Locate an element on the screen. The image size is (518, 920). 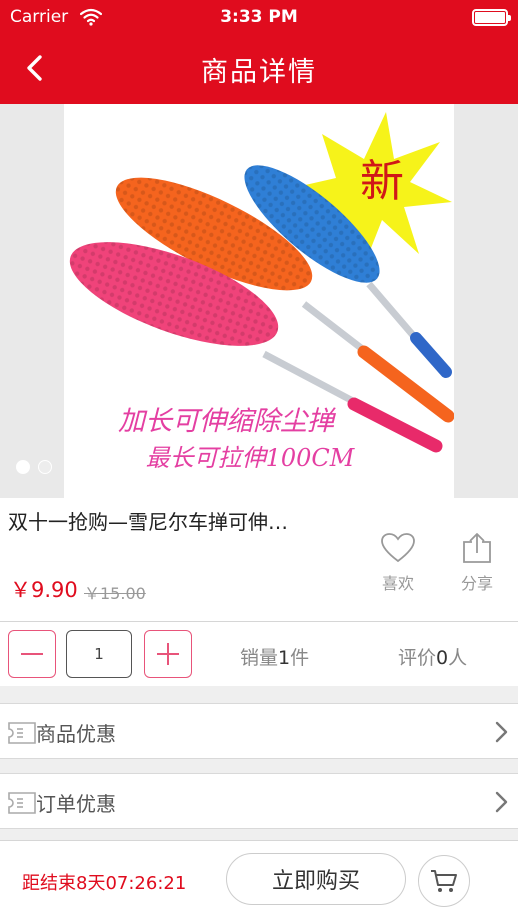
order-discount-label: 订单优惠 is located at coordinates (76, 804).